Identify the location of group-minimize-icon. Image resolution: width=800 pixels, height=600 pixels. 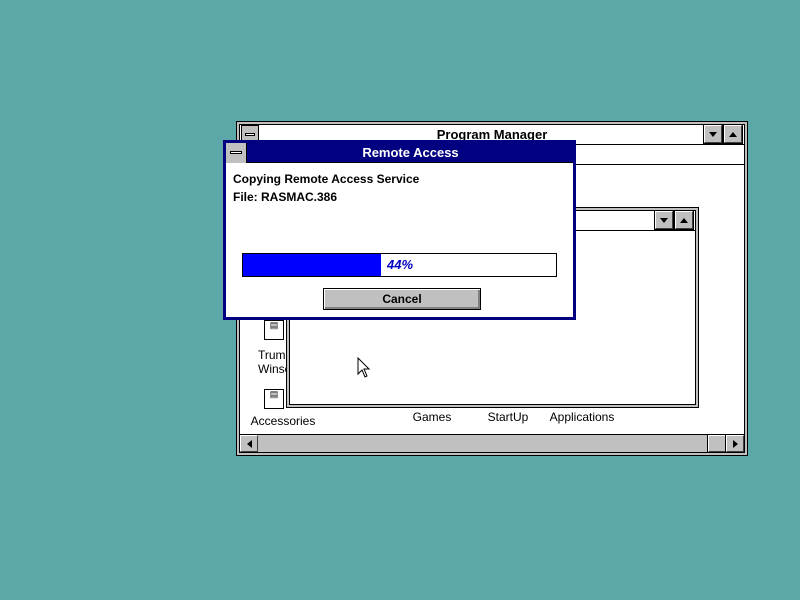
(664, 220).